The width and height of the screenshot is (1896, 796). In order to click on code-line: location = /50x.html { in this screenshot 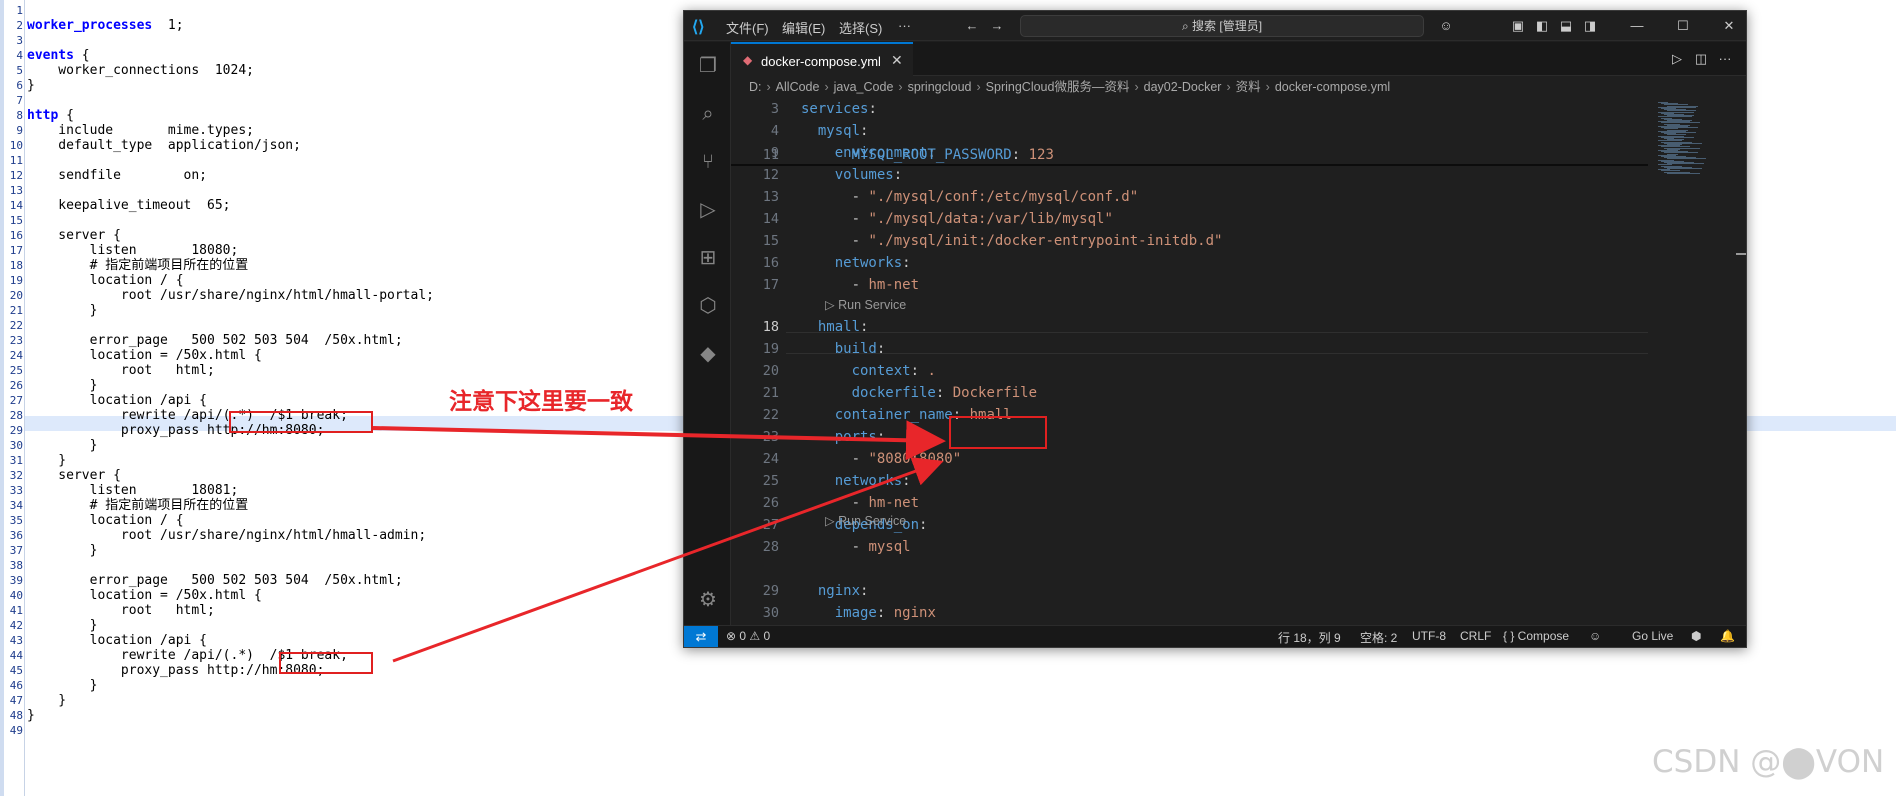, I will do `click(144, 595)`.